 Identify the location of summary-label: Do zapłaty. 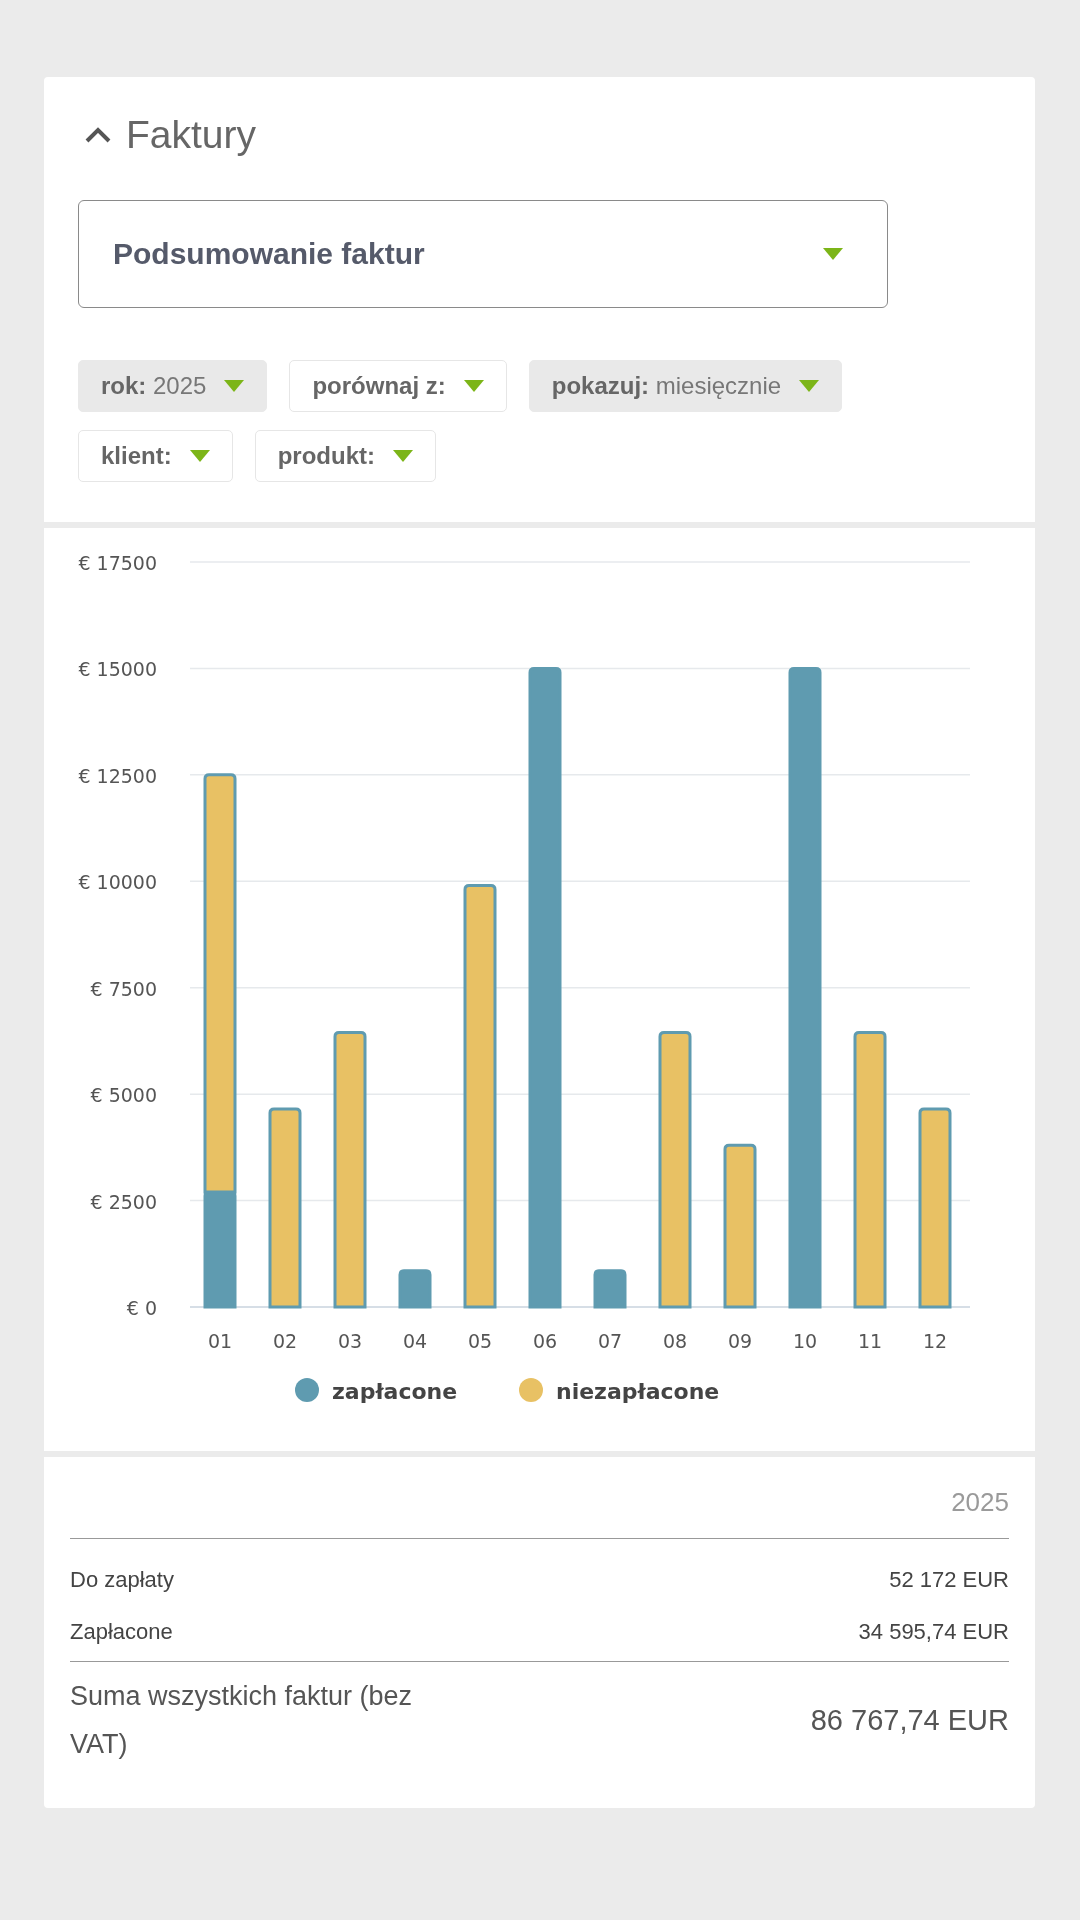
(122, 1580).